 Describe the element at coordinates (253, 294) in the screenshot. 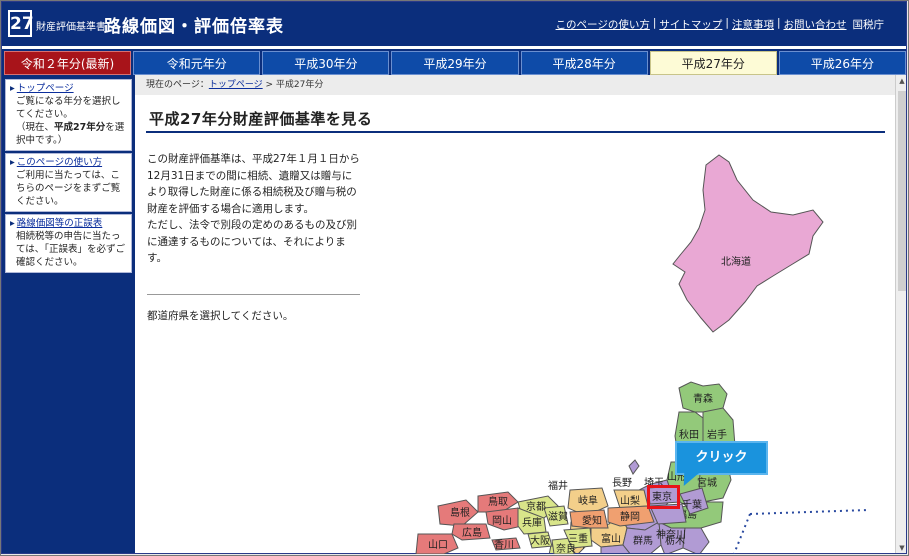

I see `intro-divider` at that location.